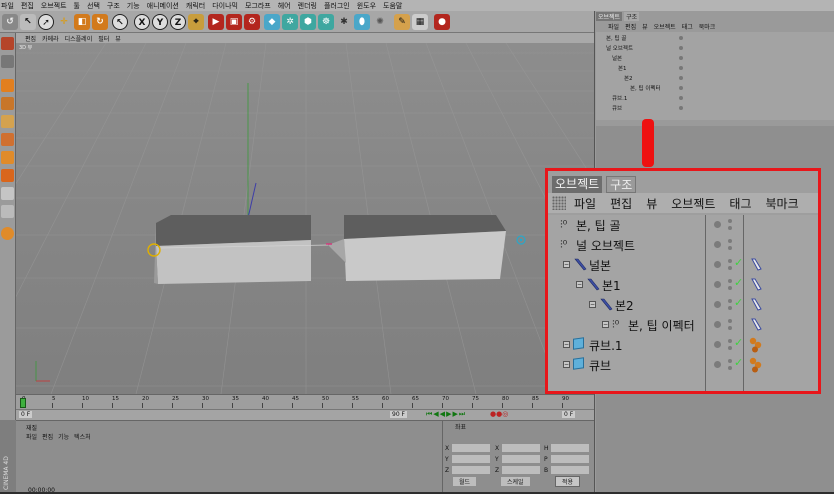 The height and width of the screenshot is (494, 834). Describe the element at coordinates (7, 85) in the screenshot. I see `texture-mode-icon` at that location.